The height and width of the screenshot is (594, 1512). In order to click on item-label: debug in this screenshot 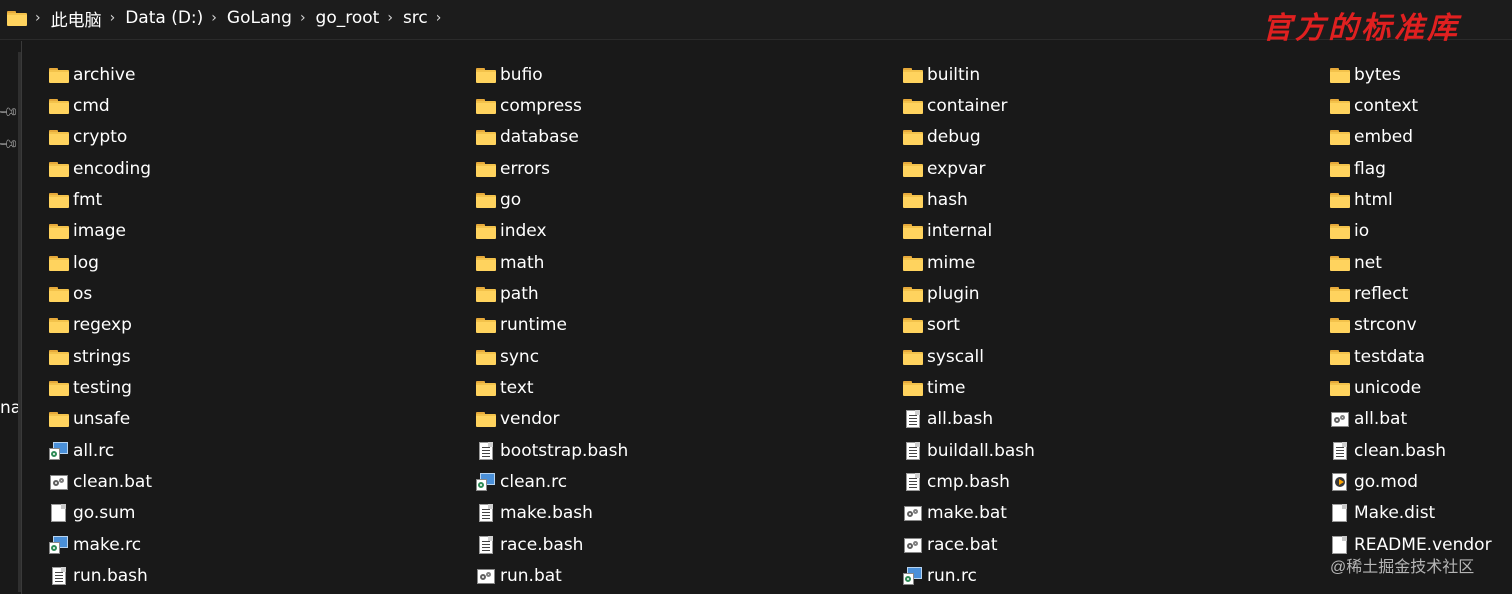, I will do `click(954, 137)`.